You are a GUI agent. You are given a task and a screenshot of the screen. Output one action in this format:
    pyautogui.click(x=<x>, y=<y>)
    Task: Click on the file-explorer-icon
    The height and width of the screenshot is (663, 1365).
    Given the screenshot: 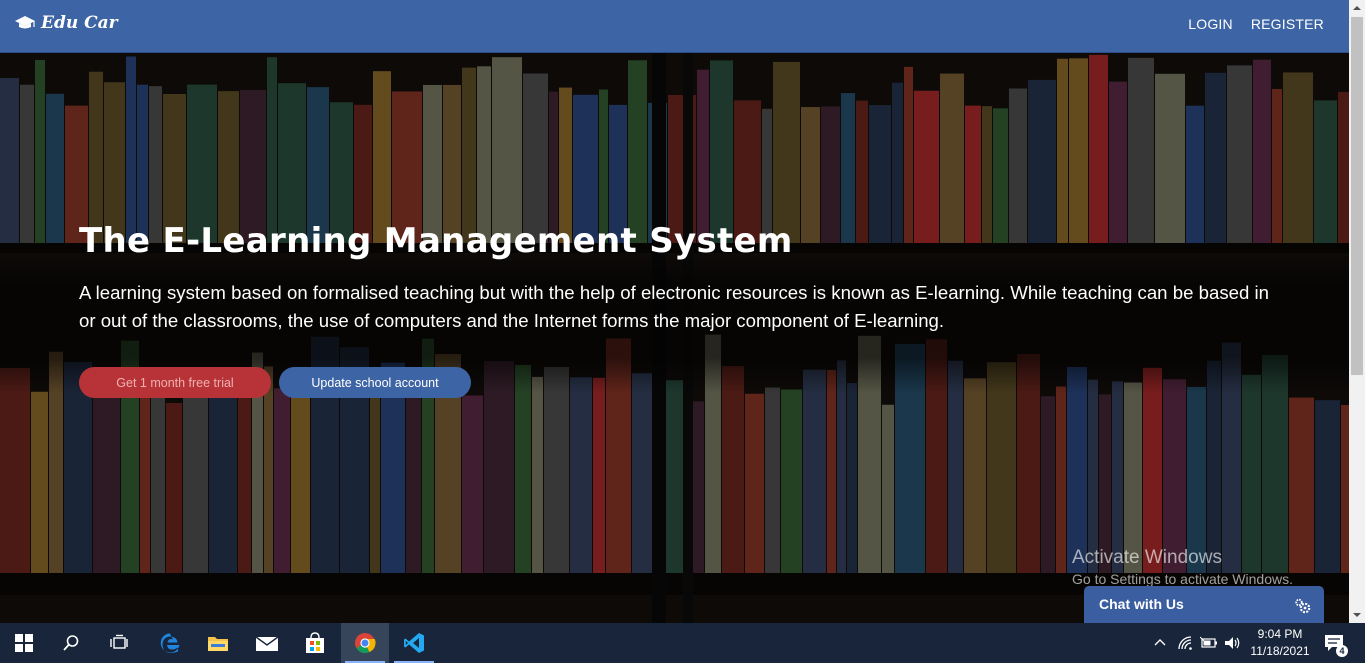 What is the action you would take?
    pyautogui.click(x=218, y=643)
    